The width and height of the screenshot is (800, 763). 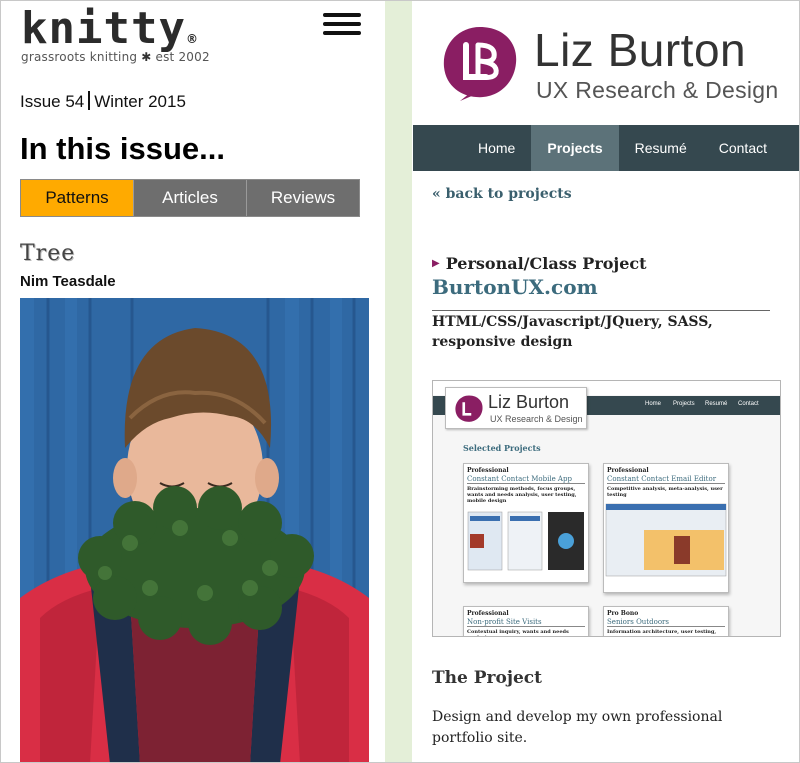 What do you see at coordinates (539, 263) in the screenshot?
I see `project-kicker: ▶ Personal/Class Project` at bounding box center [539, 263].